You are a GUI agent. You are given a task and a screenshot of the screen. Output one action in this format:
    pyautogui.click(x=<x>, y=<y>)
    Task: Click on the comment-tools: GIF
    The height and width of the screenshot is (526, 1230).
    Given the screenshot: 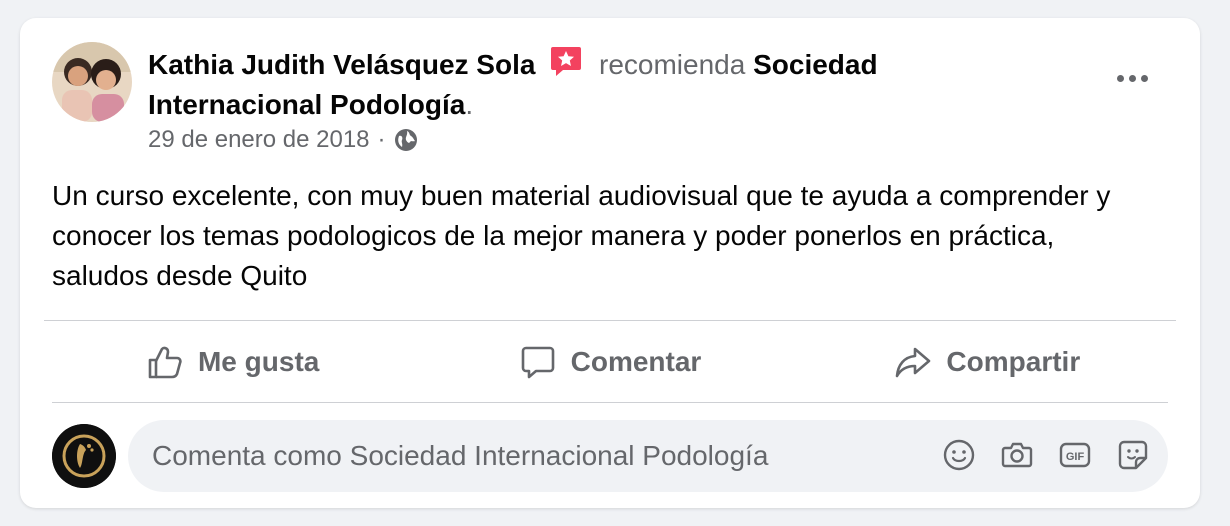 What is the action you would take?
    pyautogui.click(x=1046, y=455)
    